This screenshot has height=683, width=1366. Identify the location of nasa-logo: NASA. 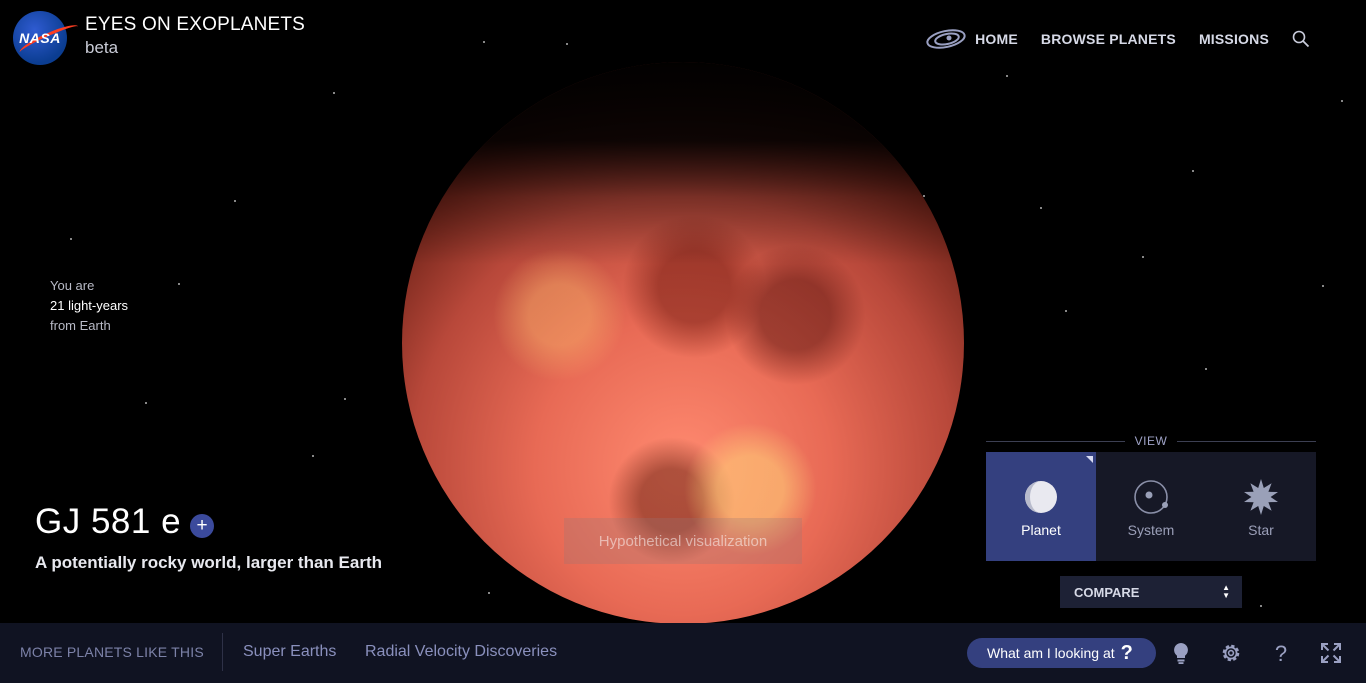
(47, 38).